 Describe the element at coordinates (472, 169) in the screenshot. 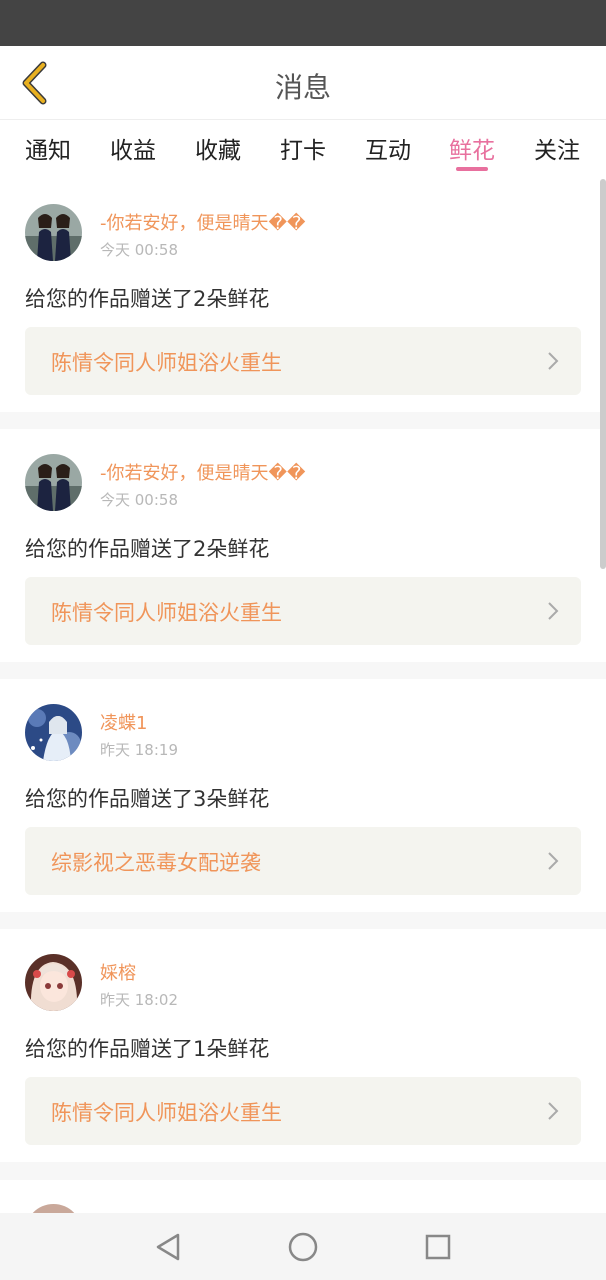

I see `active-tab-indicator` at that location.